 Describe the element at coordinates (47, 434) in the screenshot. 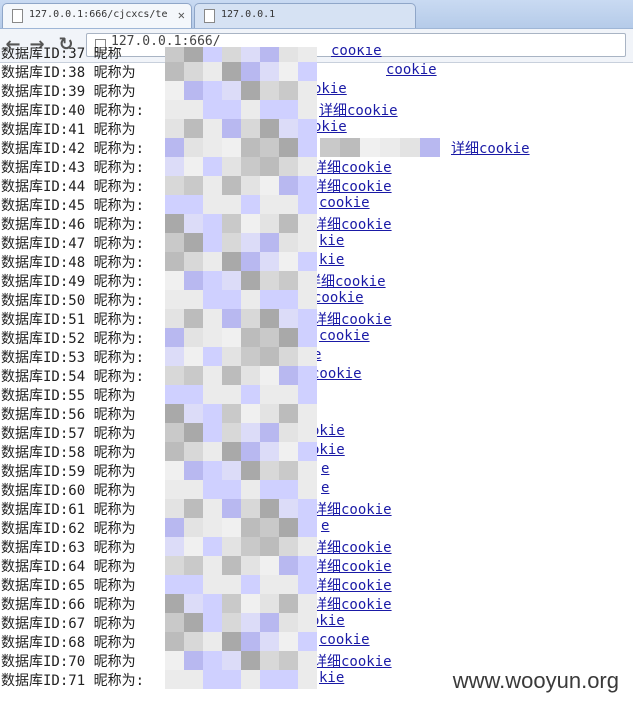

I see `record-id-label: 数据库ID:57` at that location.